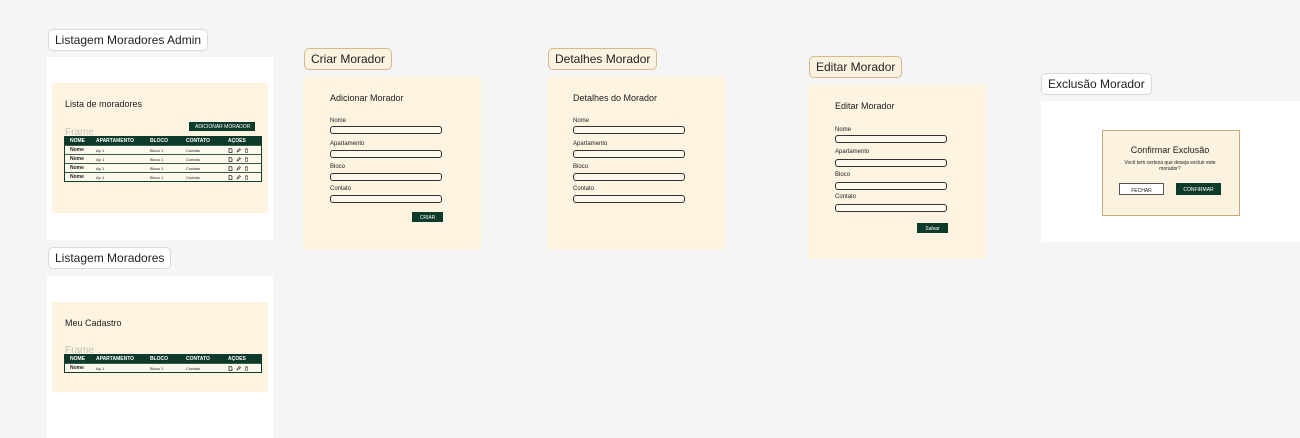 The width and height of the screenshot is (1300, 438). I want to click on edit-nome-input, so click(891, 139).